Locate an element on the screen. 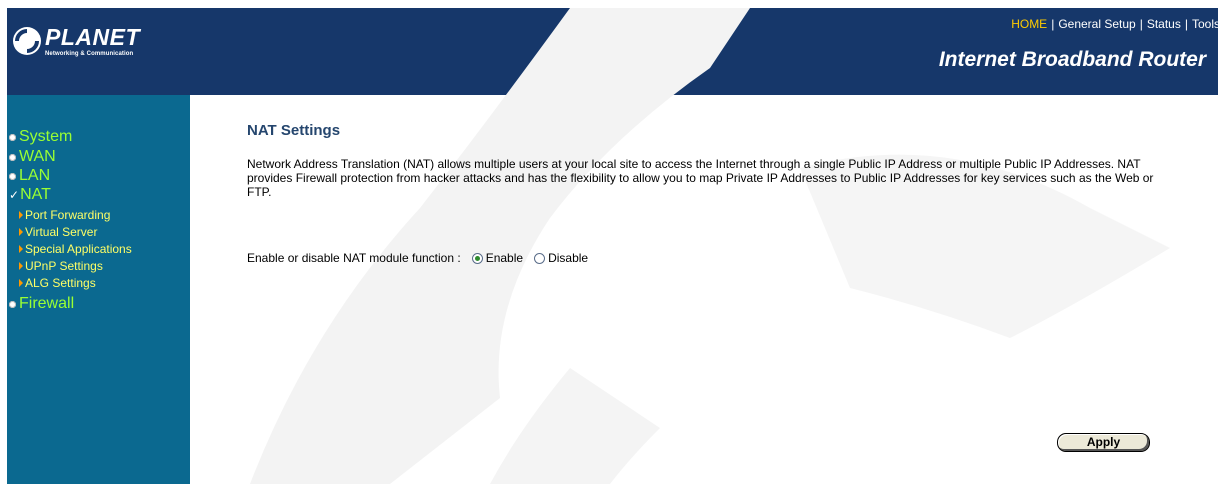  sidebar-subitem-label: Port Forwarding is located at coordinates (68, 215).